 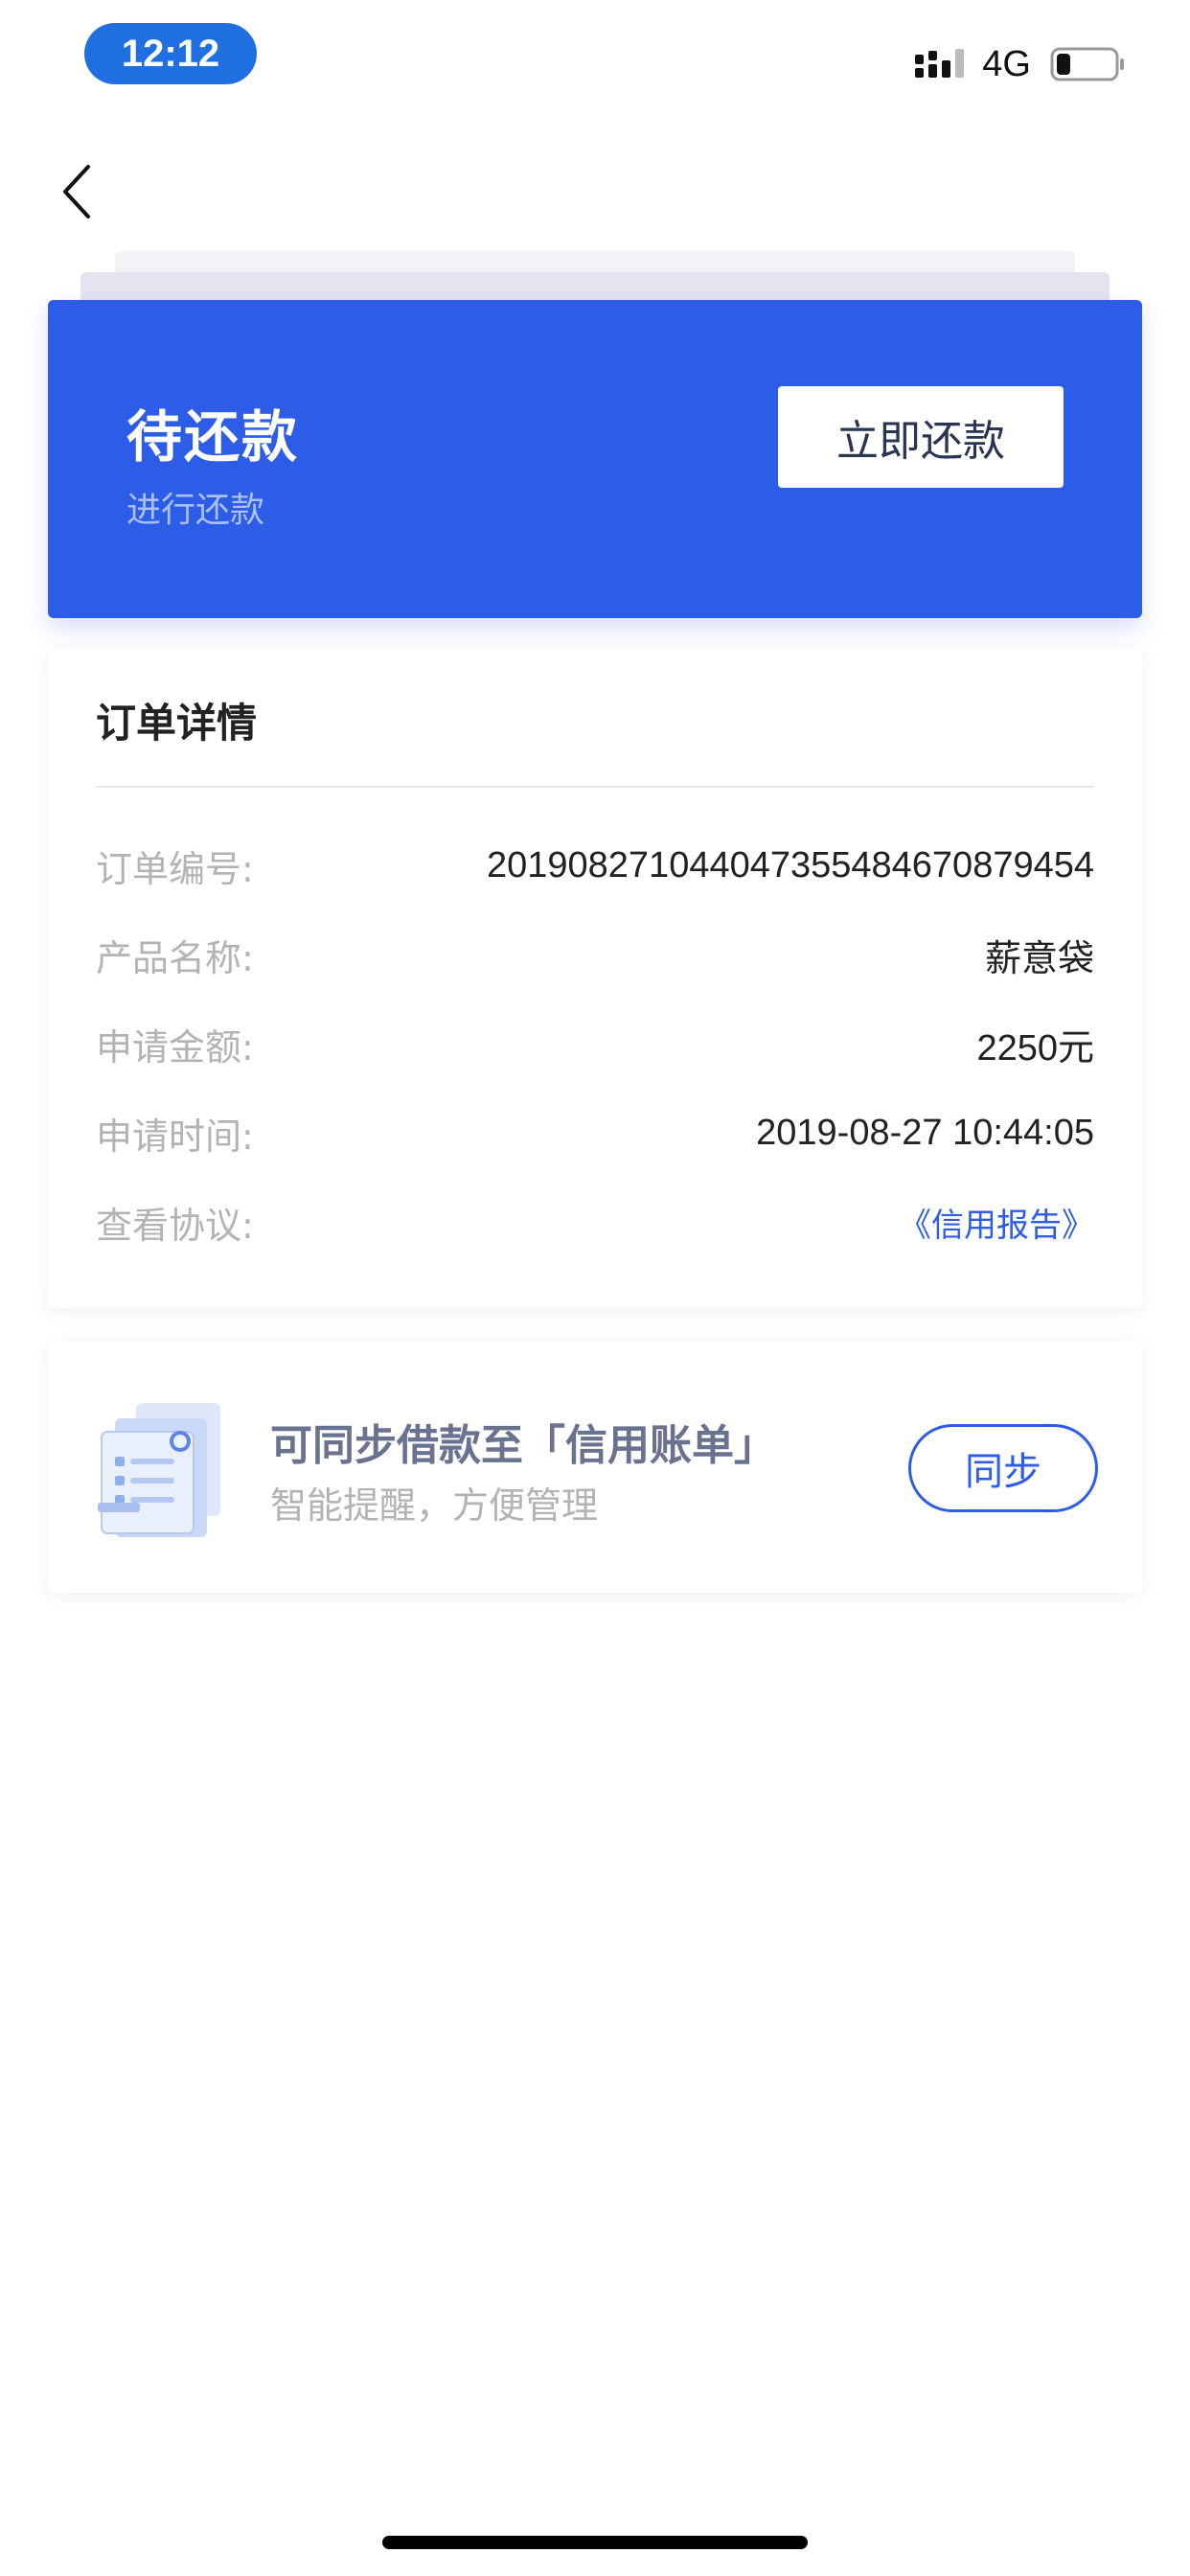 I want to click on repayment-status-card: 待还款 进行还款 立即还款, so click(x=595, y=459).